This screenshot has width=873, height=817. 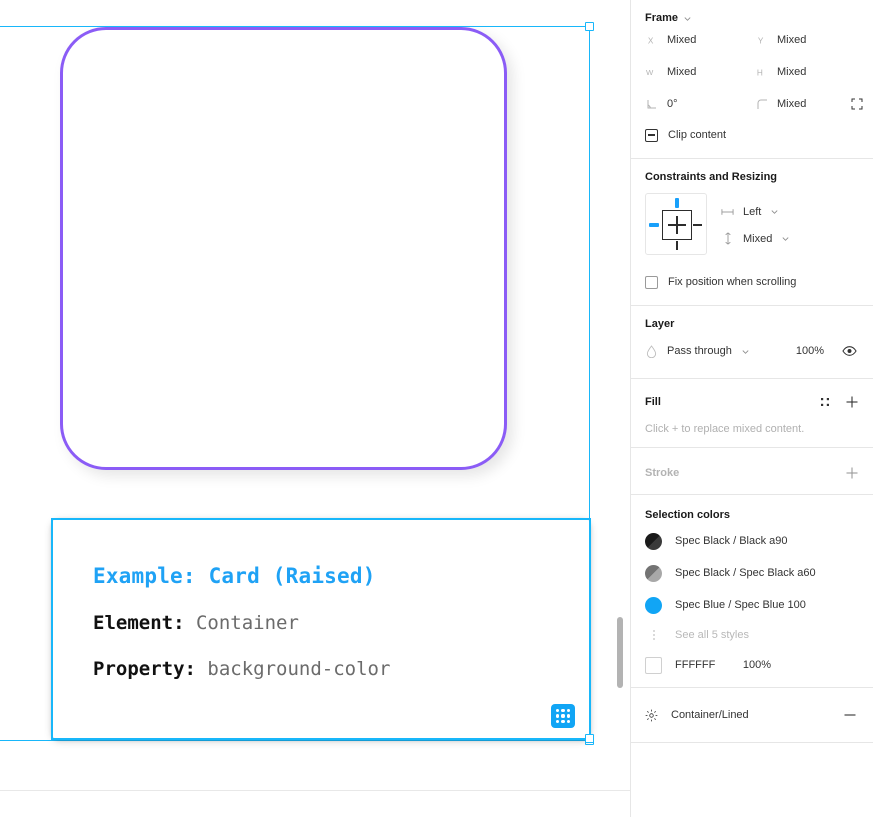 I want to click on constraint-right-handle, so click(x=697, y=225).